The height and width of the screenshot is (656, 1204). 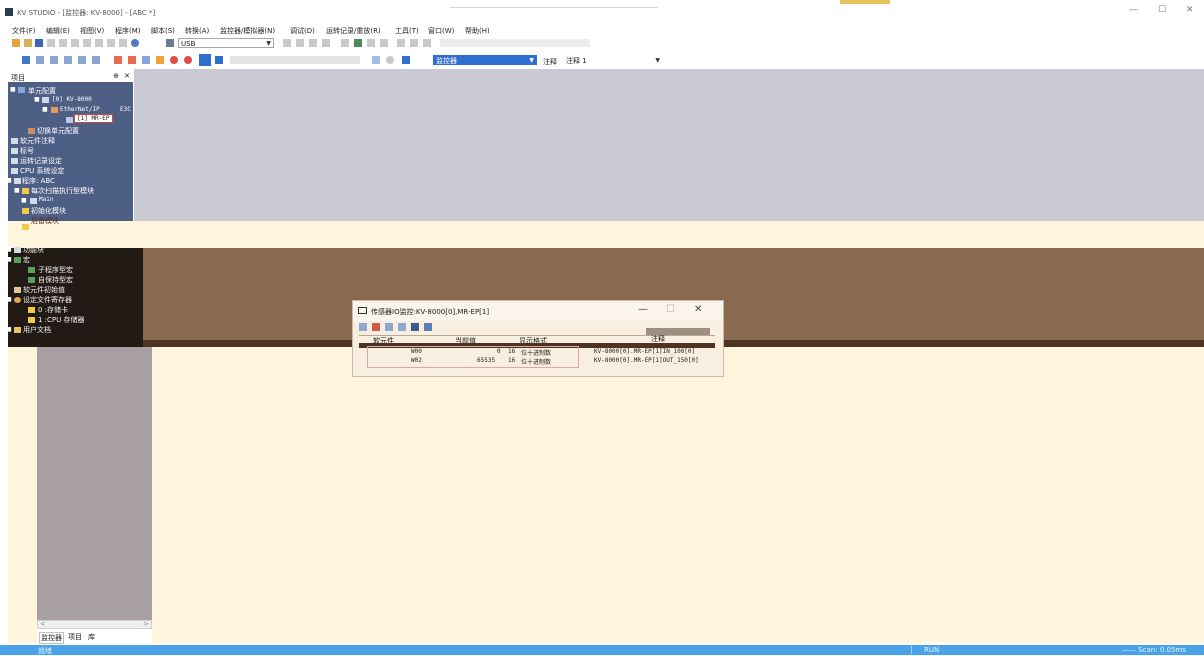 What do you see at coordinates (613, 60) in the screenshot?
I see `comment-select: 注释 1 ▼` at bounding box center [613, 60].